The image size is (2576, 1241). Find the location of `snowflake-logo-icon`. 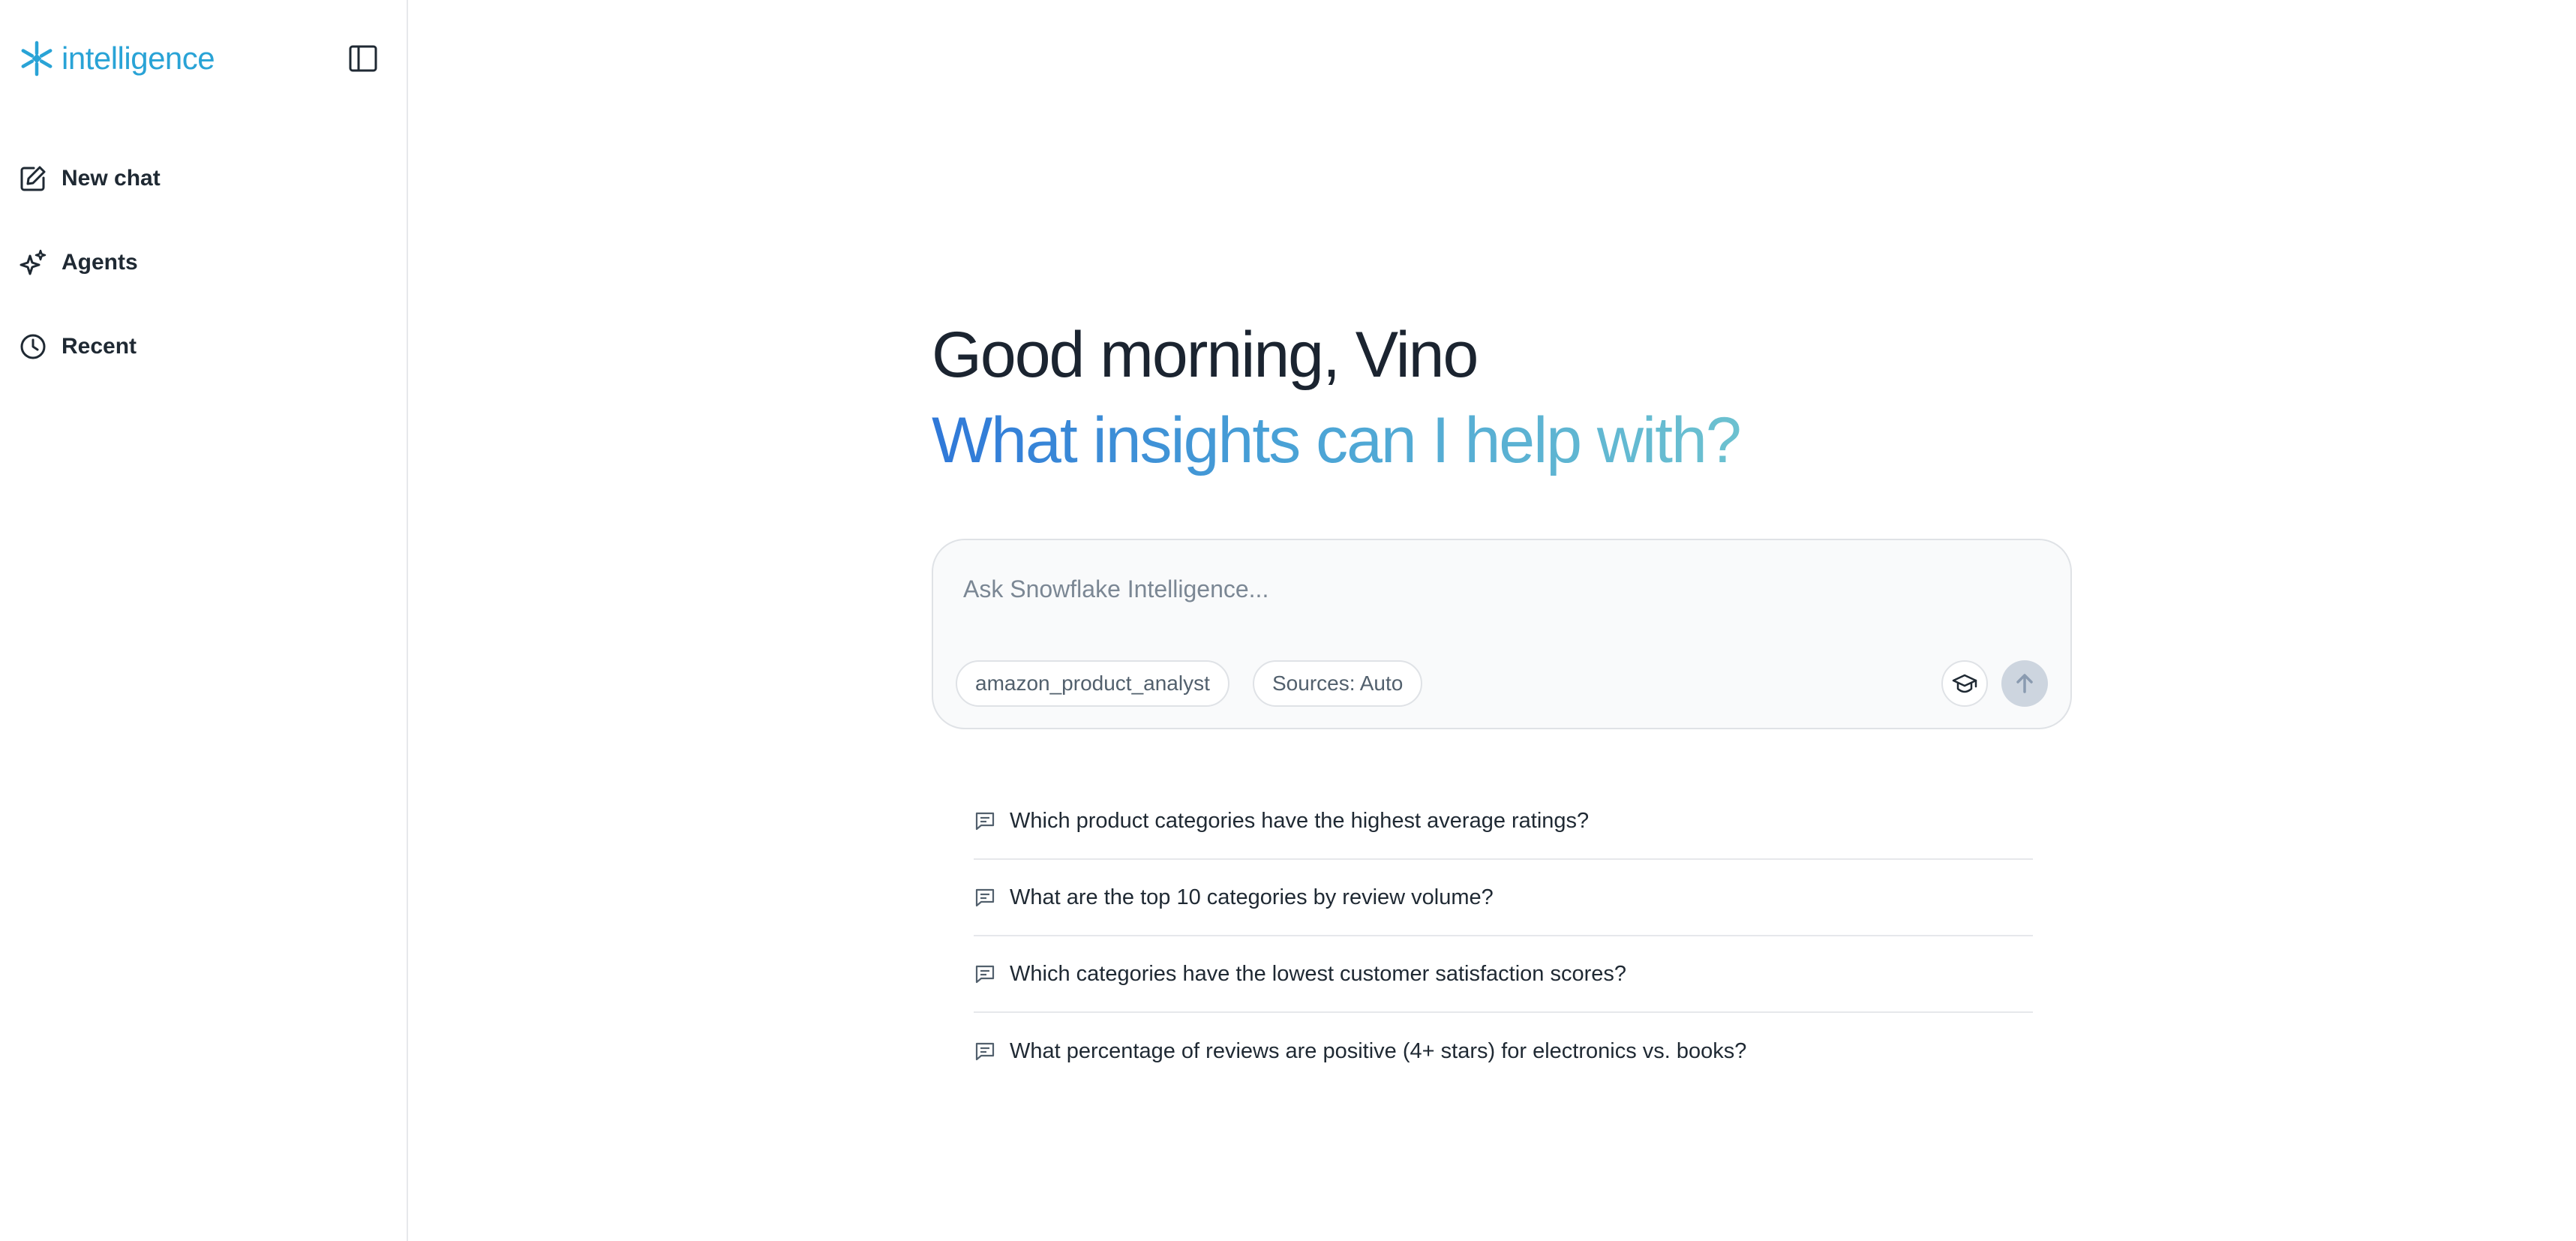

snowflake-logo-icon is located at coordinates (37, 59).